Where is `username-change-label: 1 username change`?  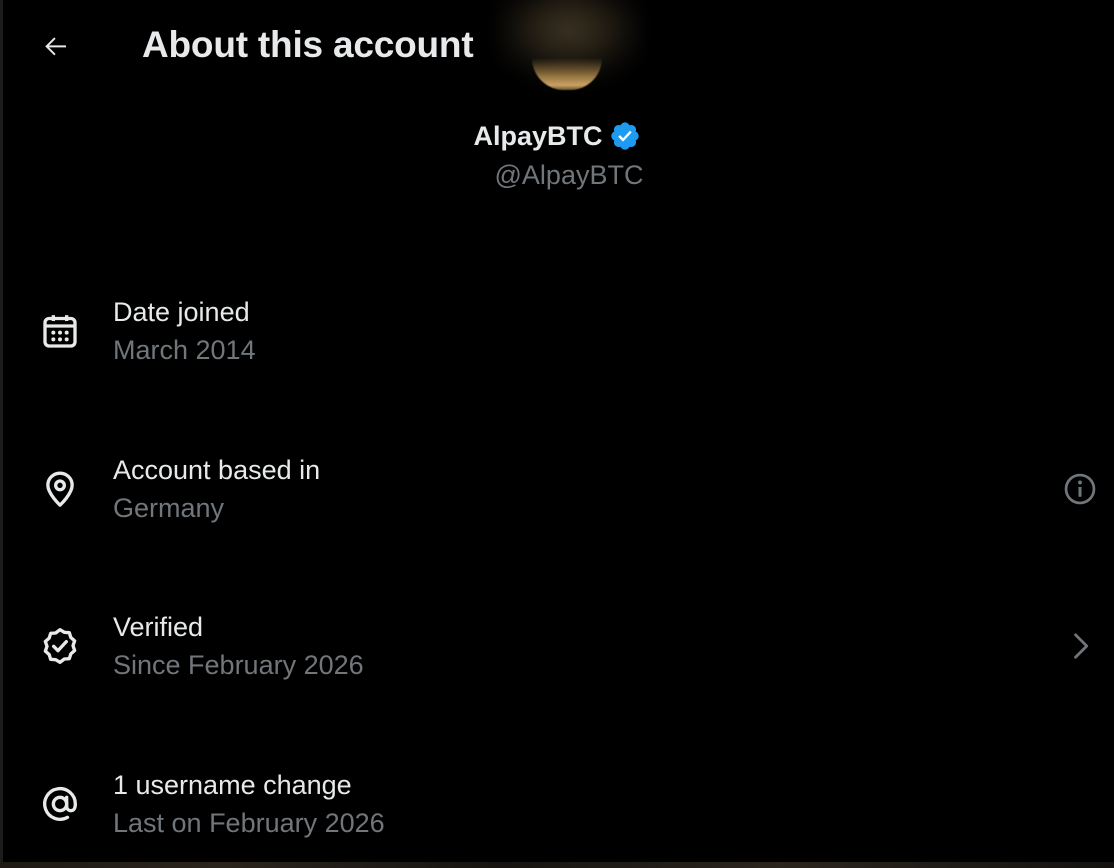 username-change-label: 1 username change is located at coordinates (232, 785).